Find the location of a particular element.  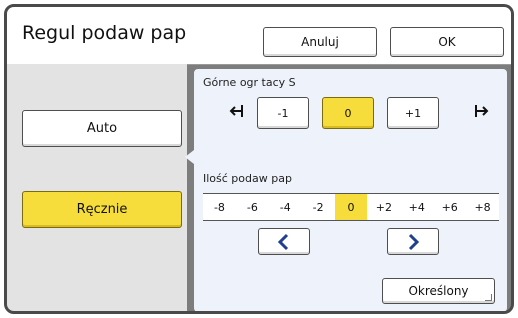

specified-button: Określony is located at coordinates (438, 291).